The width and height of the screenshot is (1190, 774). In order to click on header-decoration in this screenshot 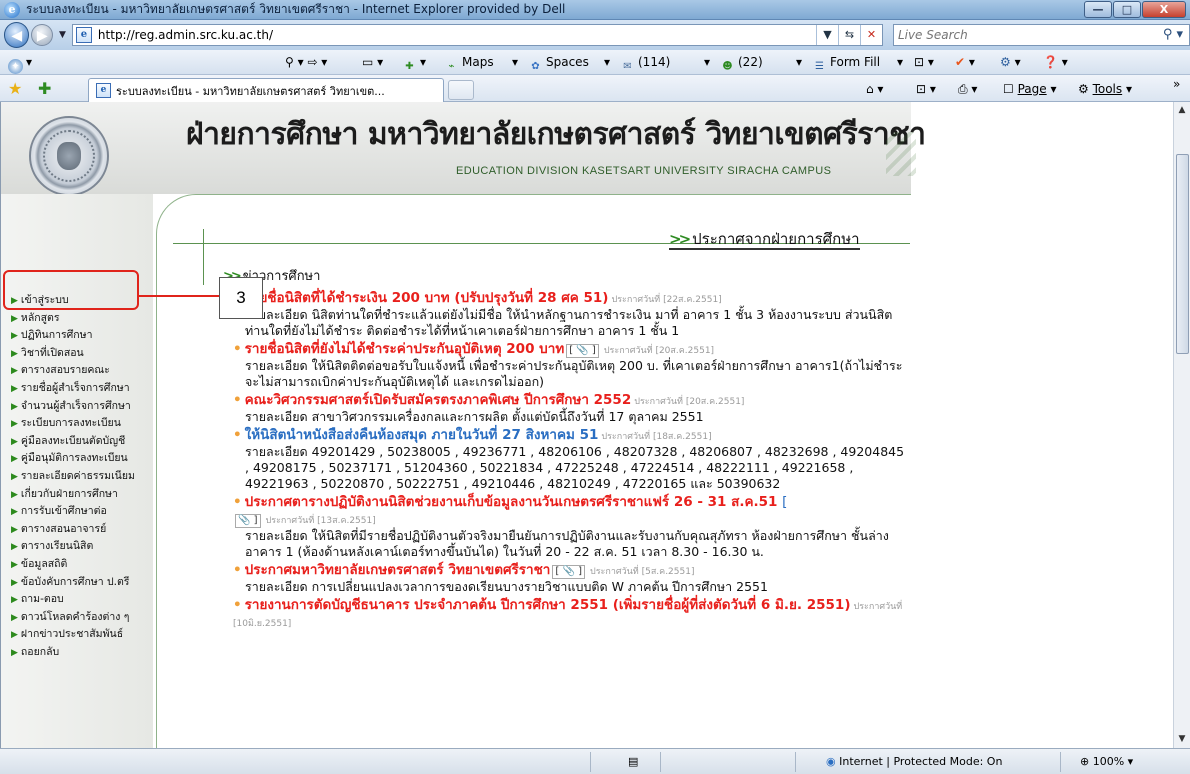, I will do `click(901, 154)`.